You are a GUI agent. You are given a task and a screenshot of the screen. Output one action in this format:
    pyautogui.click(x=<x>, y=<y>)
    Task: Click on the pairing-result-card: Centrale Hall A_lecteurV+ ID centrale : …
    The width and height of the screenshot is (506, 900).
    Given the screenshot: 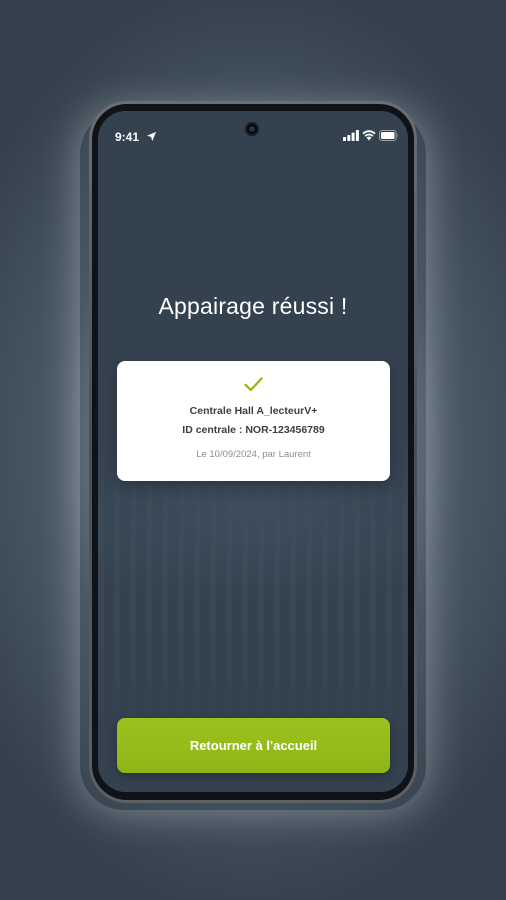 What is the action you would take?
    pyautogui.click(x=253, y=421)
    